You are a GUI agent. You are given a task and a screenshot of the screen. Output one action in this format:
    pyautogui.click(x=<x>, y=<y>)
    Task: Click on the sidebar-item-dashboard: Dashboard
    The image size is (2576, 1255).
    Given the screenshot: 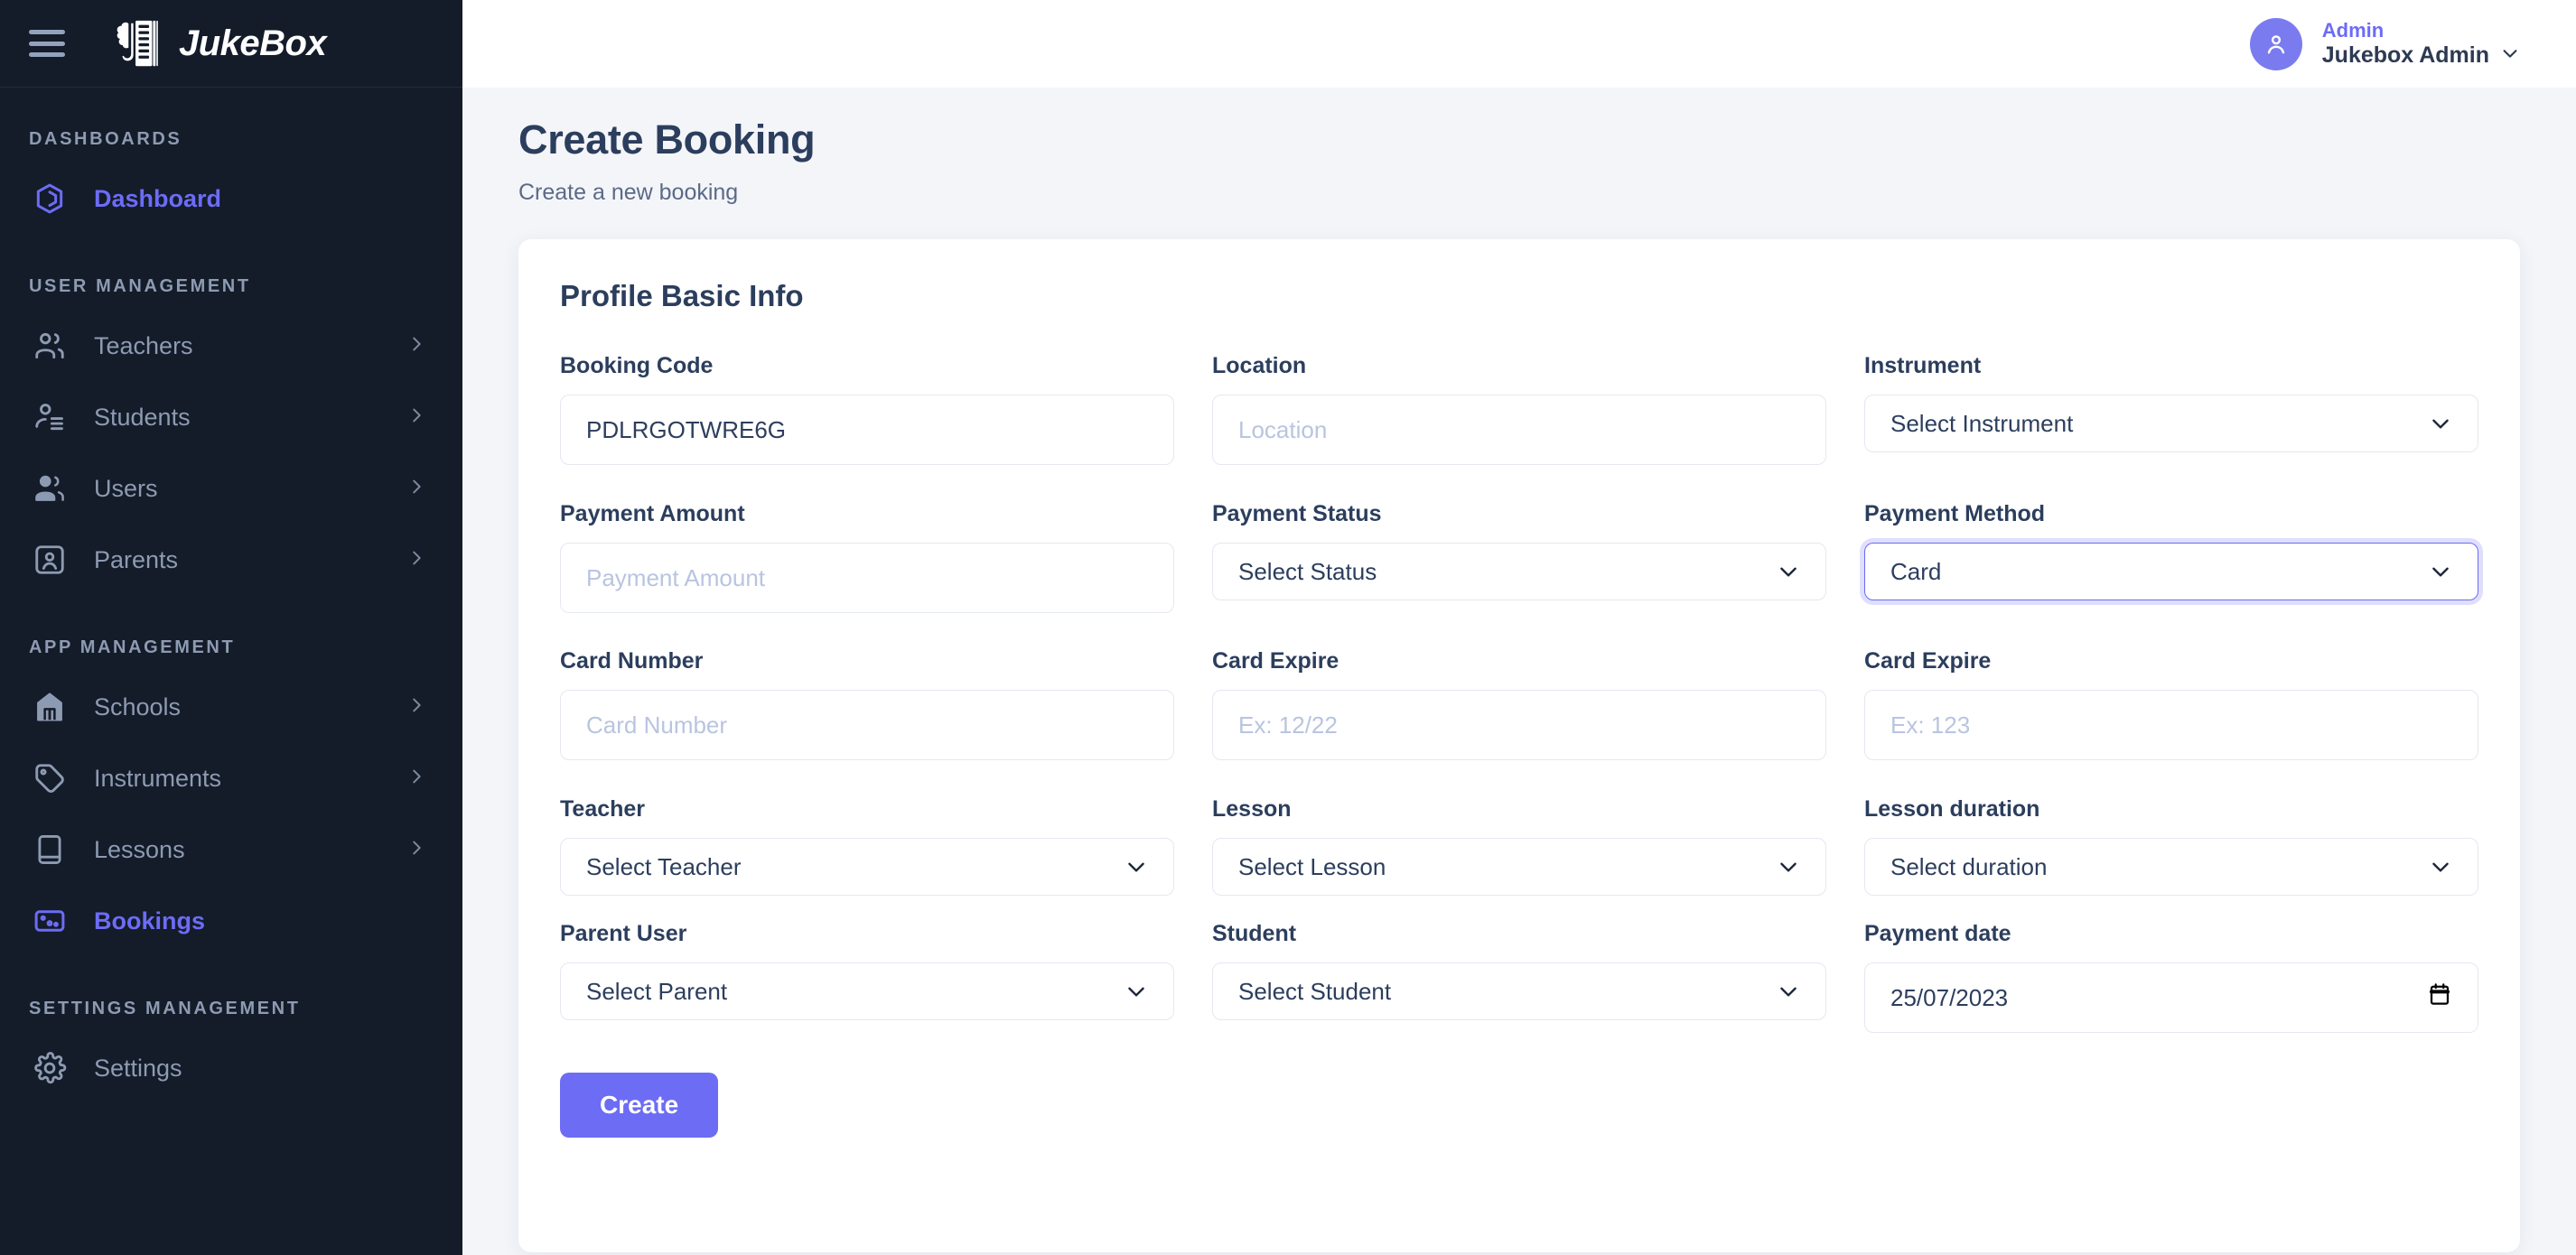 What is the action you would take?
    pyautogui.click(x=231, y=198)
    